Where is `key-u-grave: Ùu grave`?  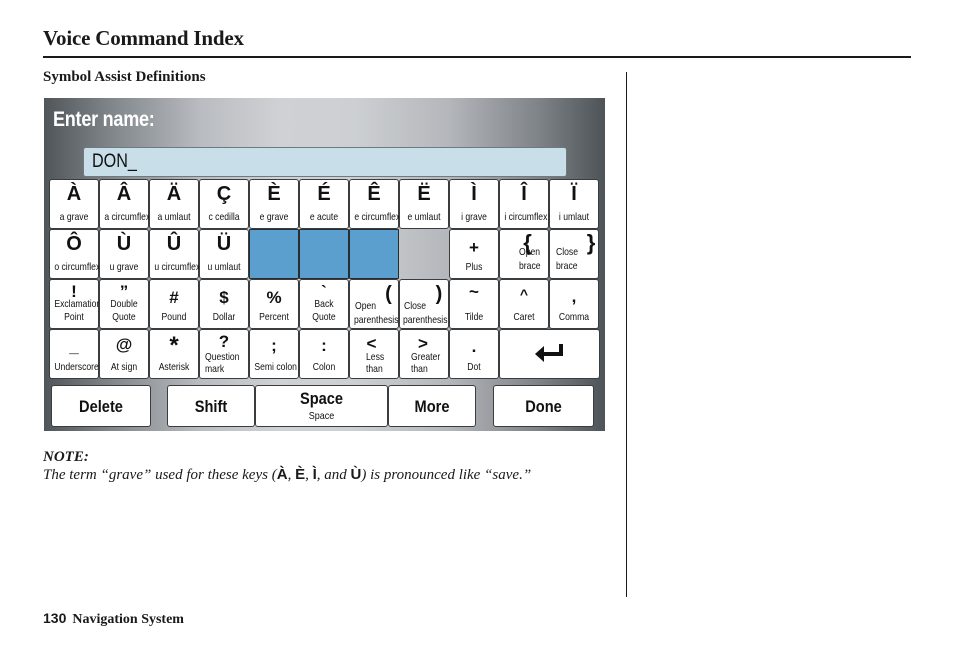 key-u-grave: Ùu grave is located at coordinates (124, 254).